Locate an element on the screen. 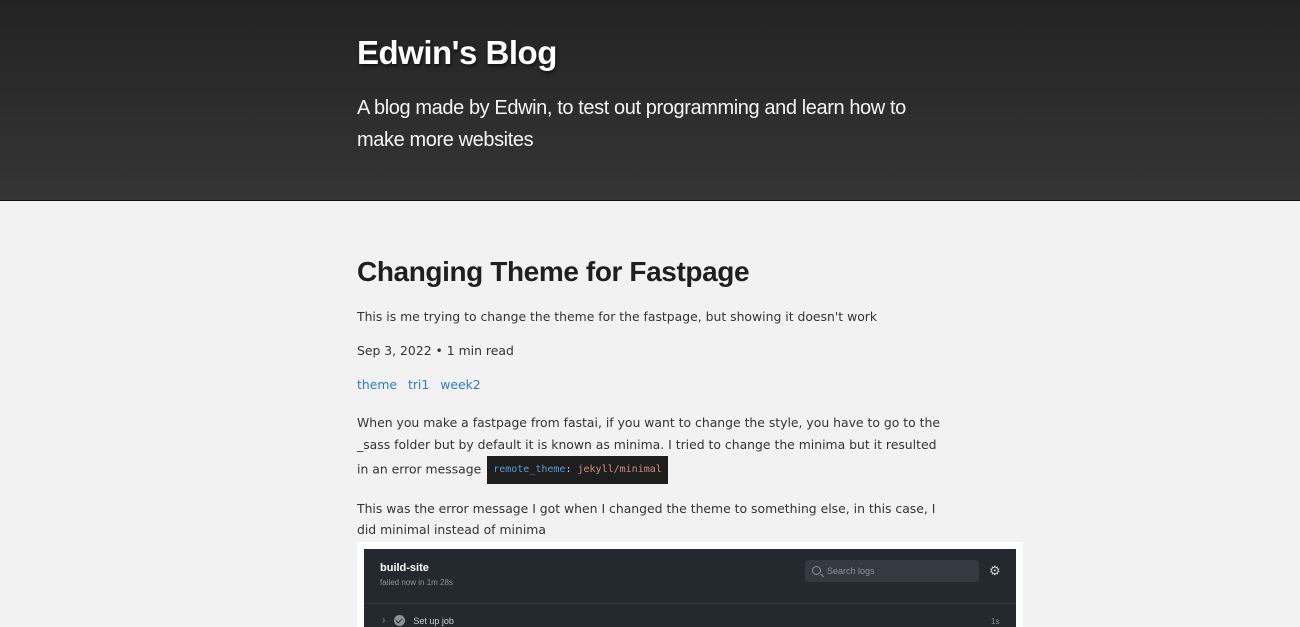  post-title: Changing Theme for Fastpage is located at coordinates (553, 271).